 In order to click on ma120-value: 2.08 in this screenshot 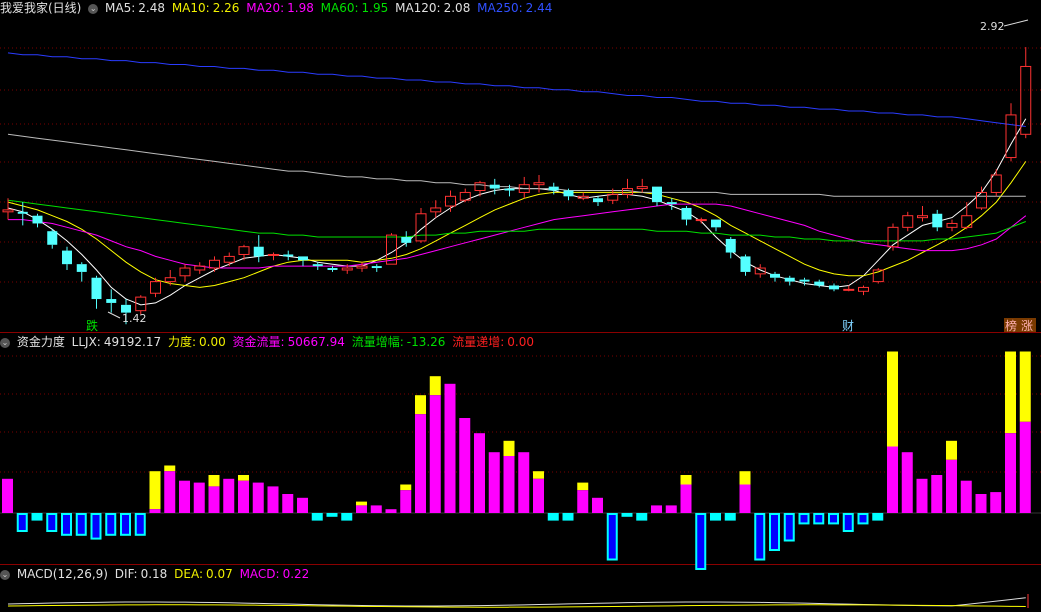, I will do `click(457, 8)`.